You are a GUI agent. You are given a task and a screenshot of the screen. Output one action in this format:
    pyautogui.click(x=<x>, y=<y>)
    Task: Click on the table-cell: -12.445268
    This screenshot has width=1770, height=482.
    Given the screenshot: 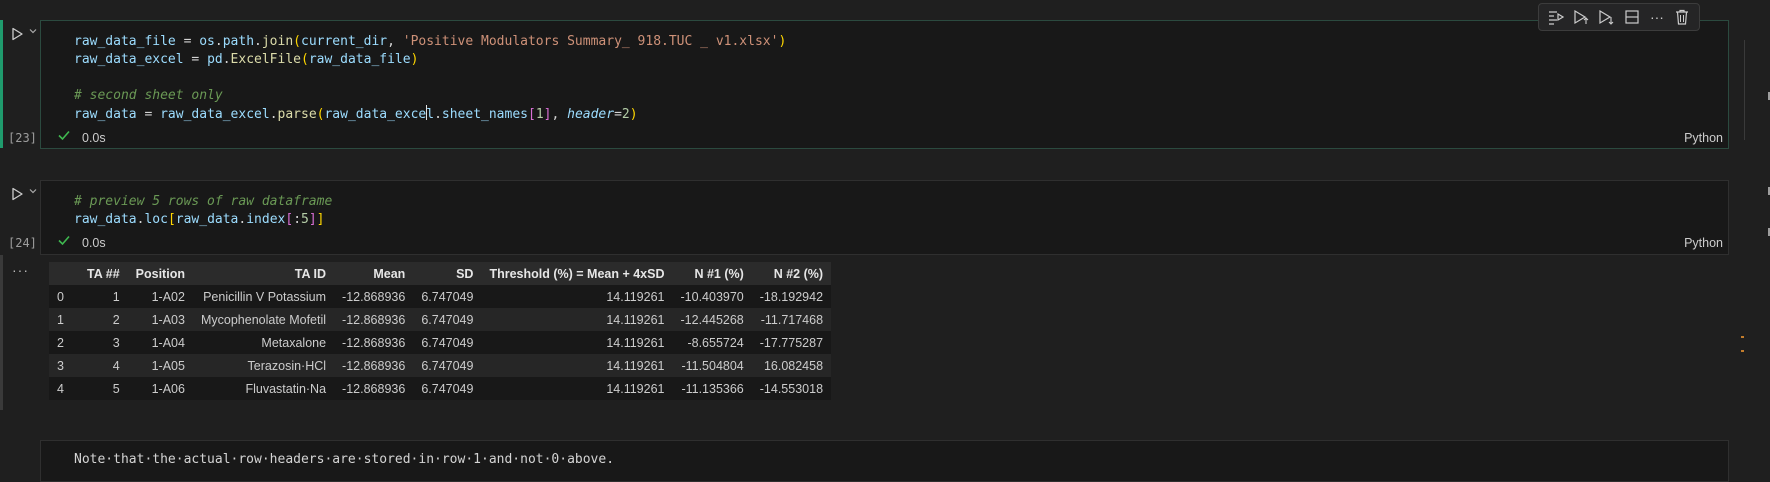 What is the action you would take?
    pyautogui.click(x=712, y=319)
    